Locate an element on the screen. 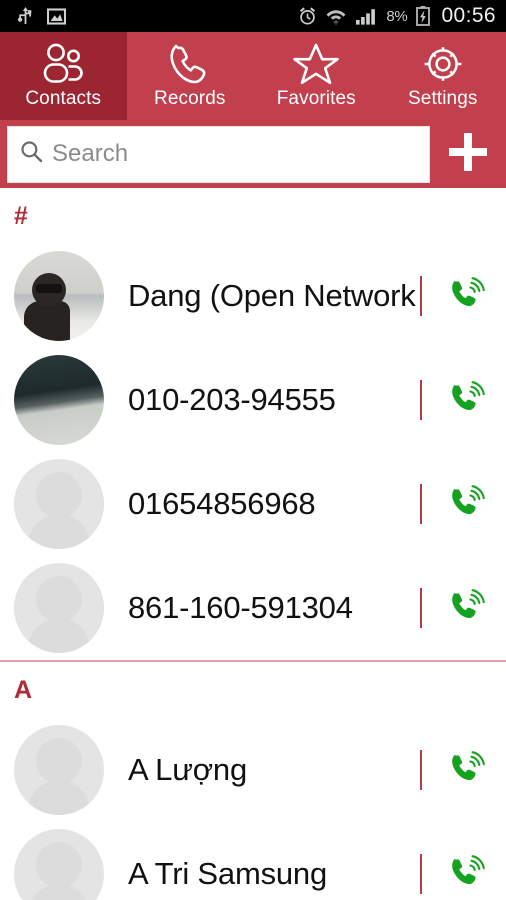 The width and height of the screenshot is (506, 900). section-letter: A is located at coordinates (23, 689).